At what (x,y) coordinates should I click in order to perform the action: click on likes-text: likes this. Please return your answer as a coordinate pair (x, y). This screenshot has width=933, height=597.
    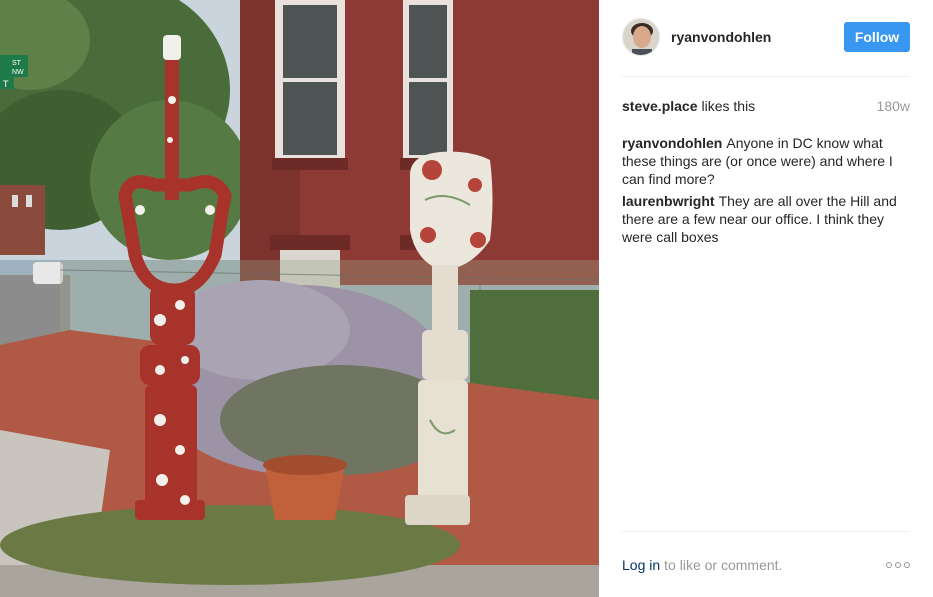
    Looking at the image, I should click on (728, 106).